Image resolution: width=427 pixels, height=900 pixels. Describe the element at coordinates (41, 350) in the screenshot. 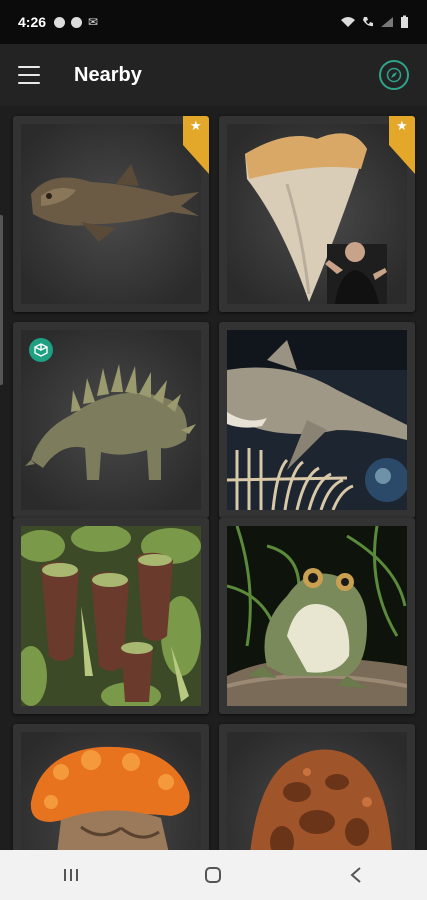

I see `augmented-reality-icon` at that location.